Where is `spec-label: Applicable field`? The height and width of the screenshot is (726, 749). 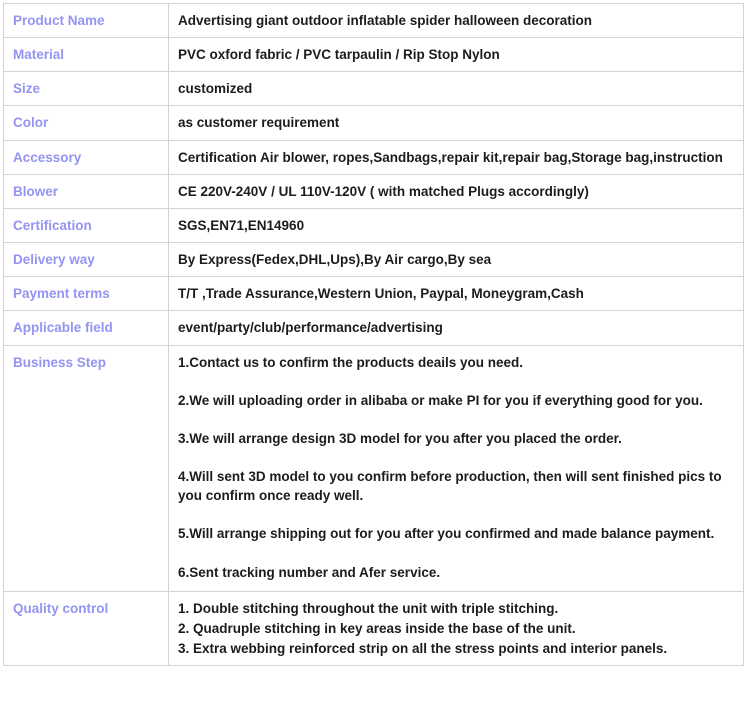 spec-label: Applicable field is located at coordinates (86, 328).